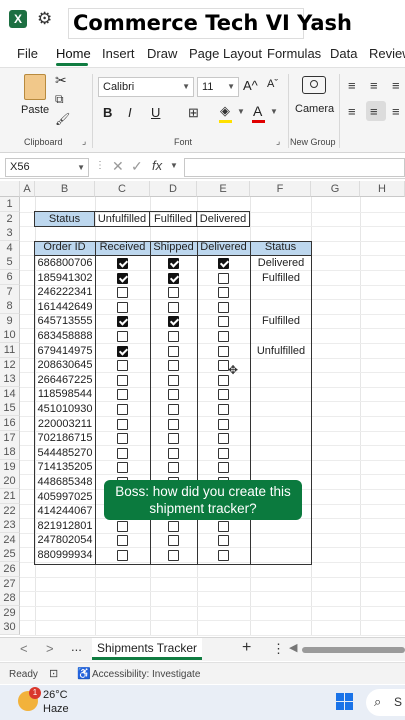  What do you see at coordinates (10, 233) in the screenshot?
I see `row-header: 3` at bounding box center [10, 233].